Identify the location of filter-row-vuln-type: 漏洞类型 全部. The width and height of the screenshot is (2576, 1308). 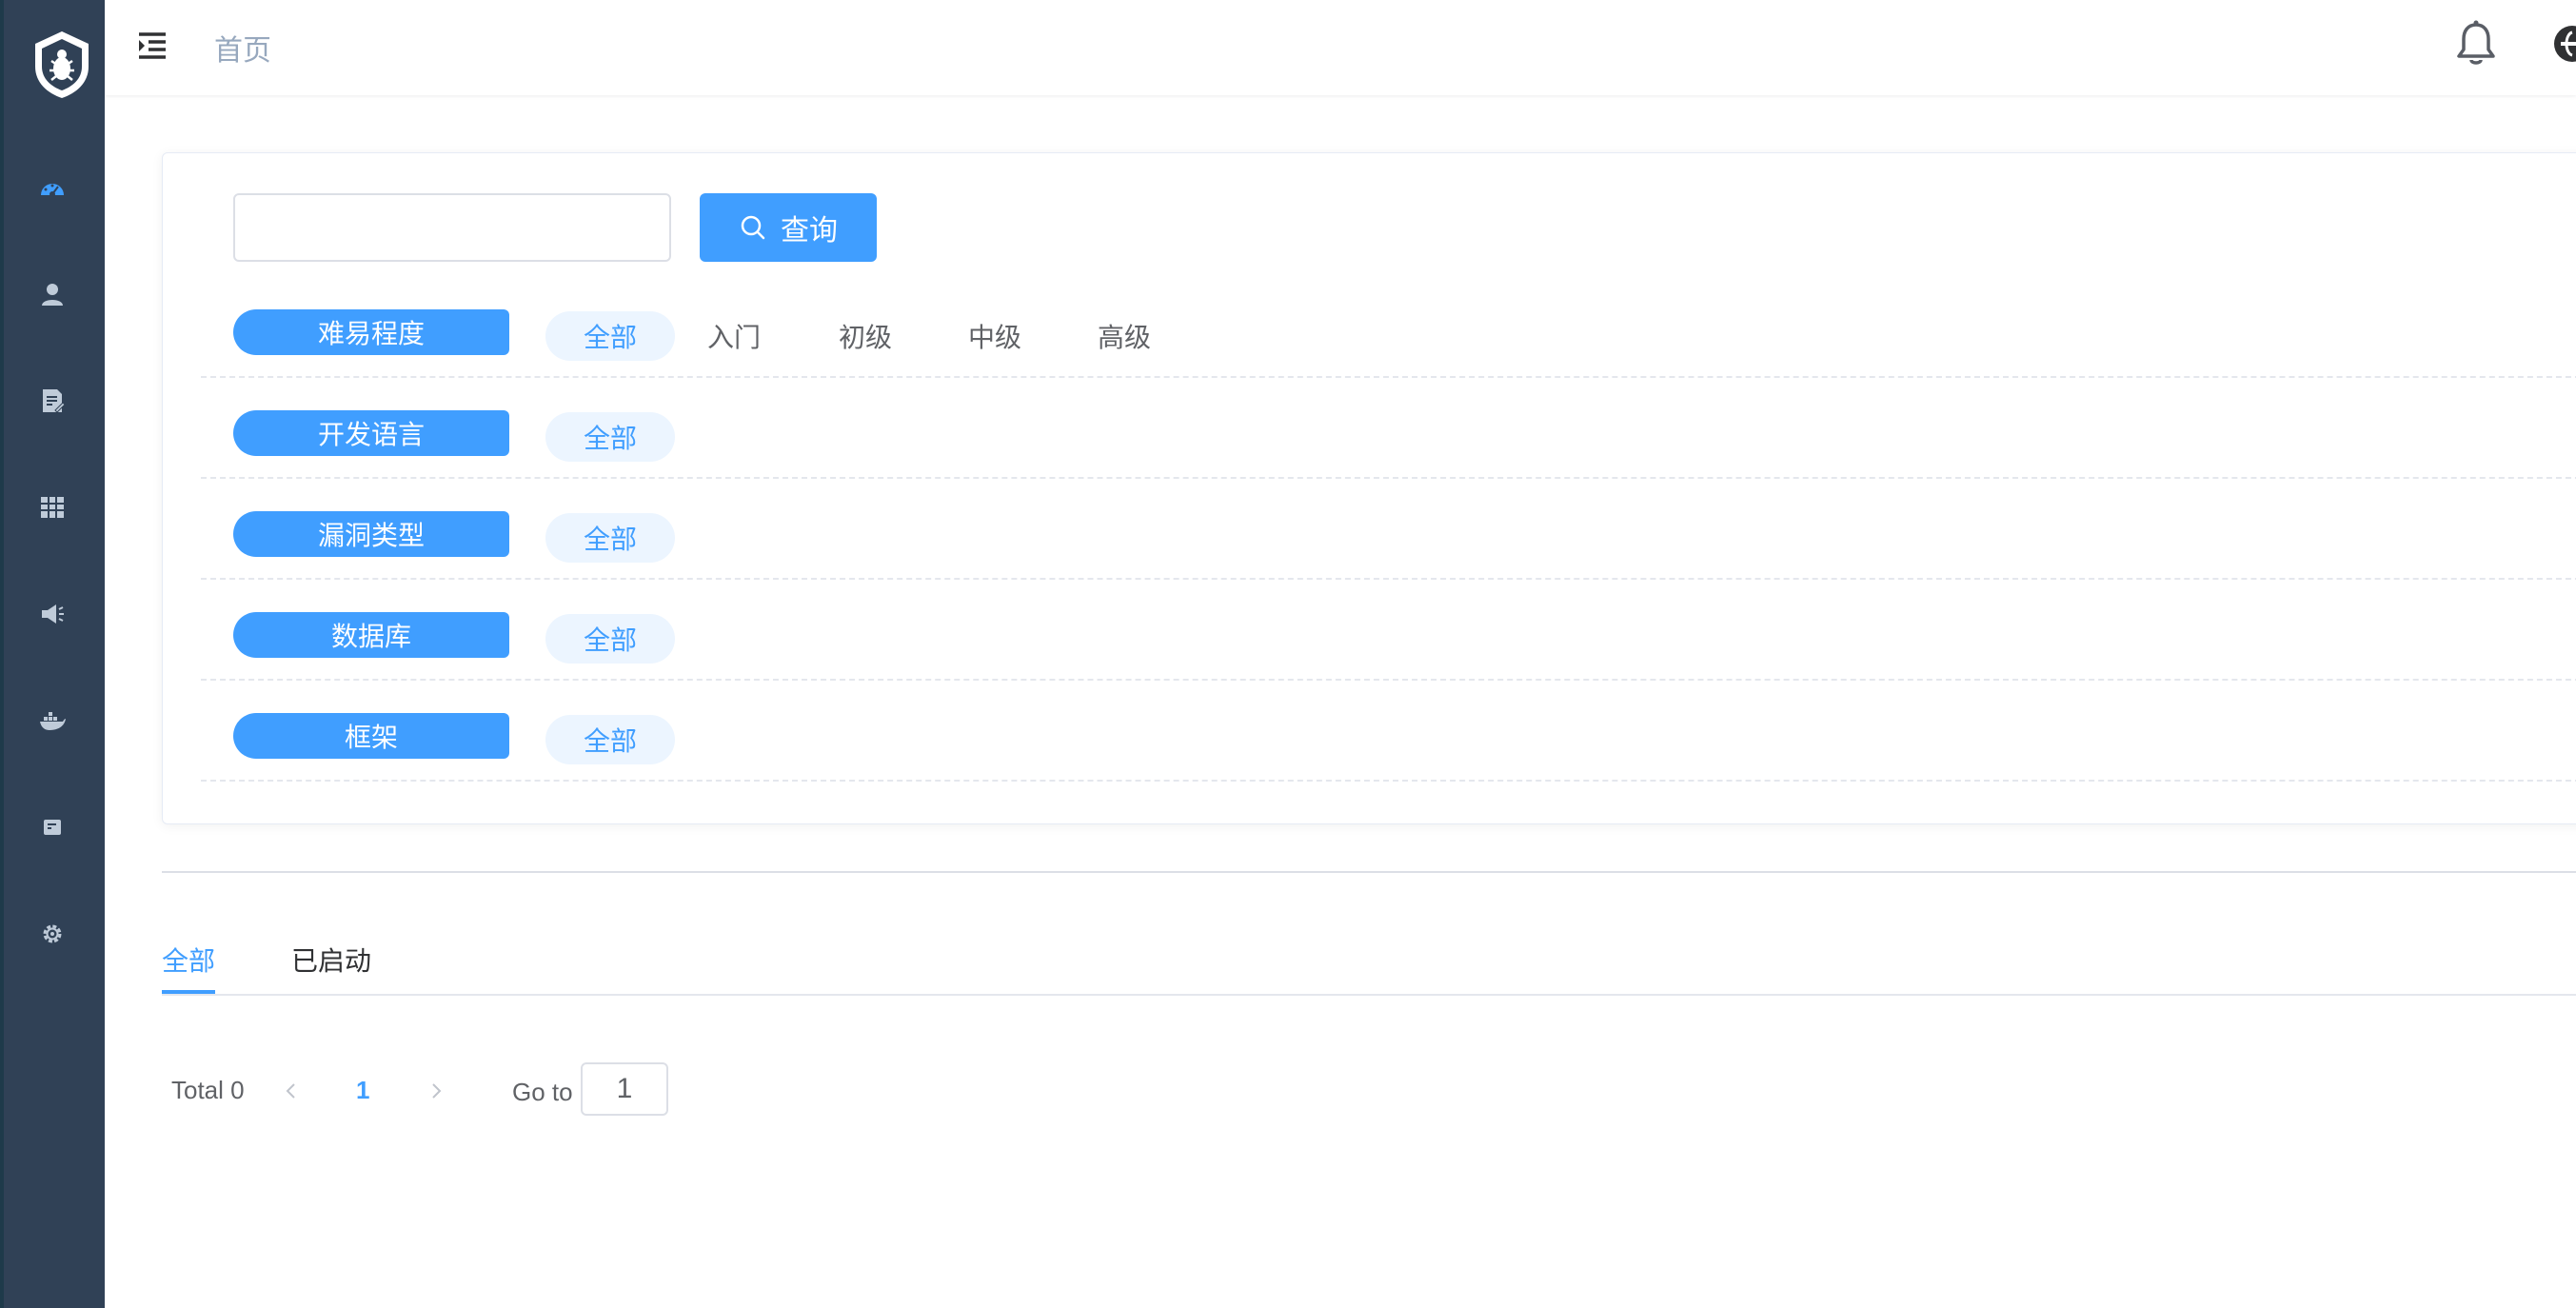
(1388, 529).